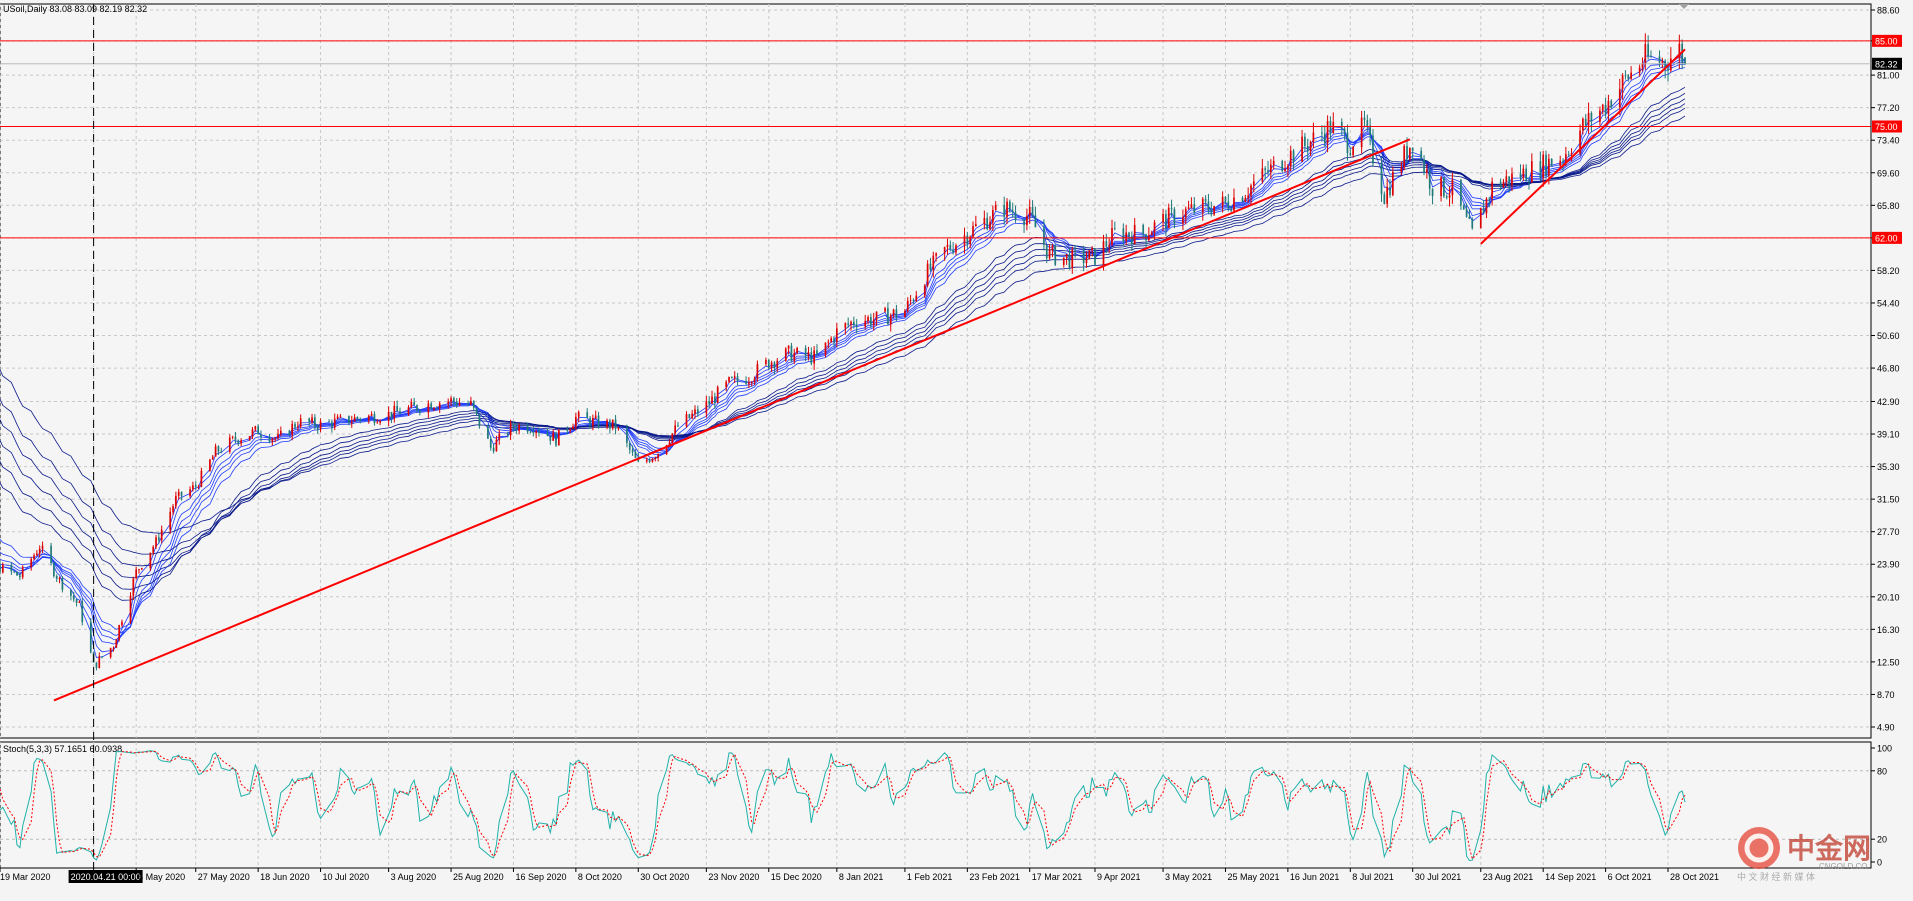 This screenshot has width=1913, height=901. I want to click on x-tick-label: 23 Aug 2021, so click(1508, 877).